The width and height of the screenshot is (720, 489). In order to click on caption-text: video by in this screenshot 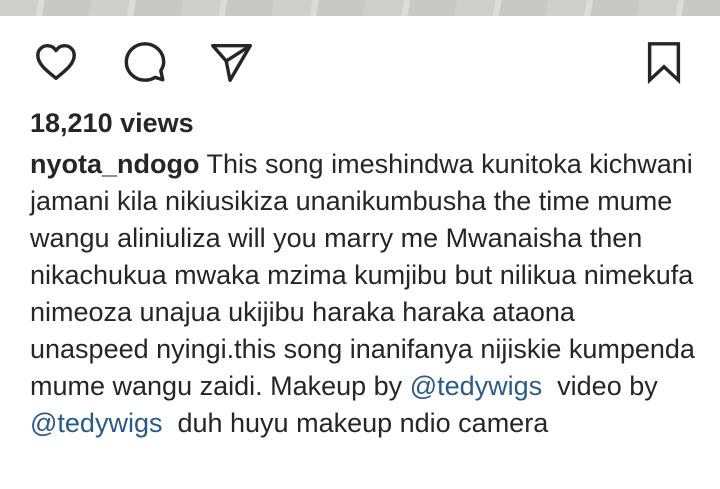, I will do `click(604, 386)`.